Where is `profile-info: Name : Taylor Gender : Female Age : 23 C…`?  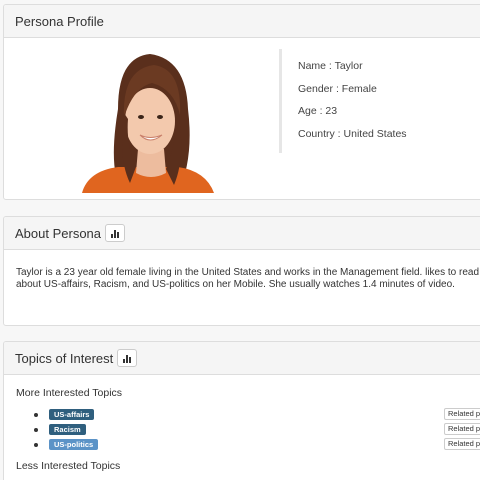
profile-info: Name : Taylor Gender : Female Age : 23 C… is located at coordinates (352, 102).